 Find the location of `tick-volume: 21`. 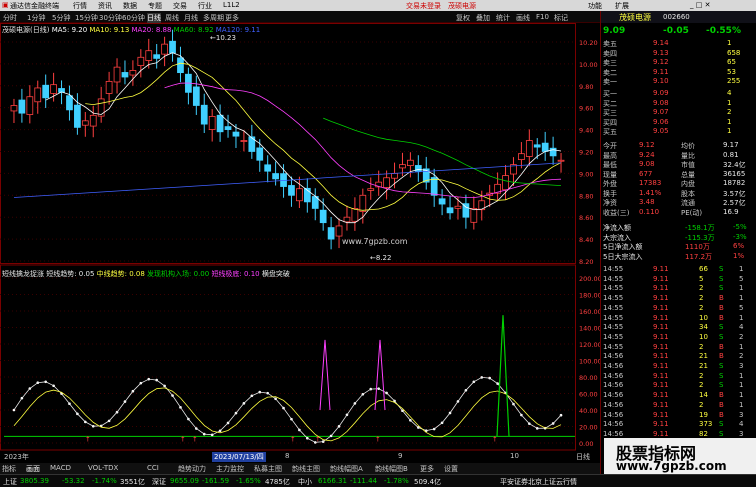

tick-volume: 21 is located at coordinates (703, 366).